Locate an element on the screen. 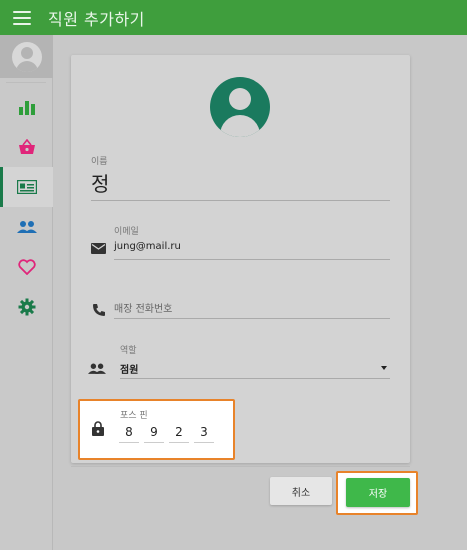 The height and width of the screenshot is (550, 467). pin-digit-3-underline is located at coordinates (179, 442).